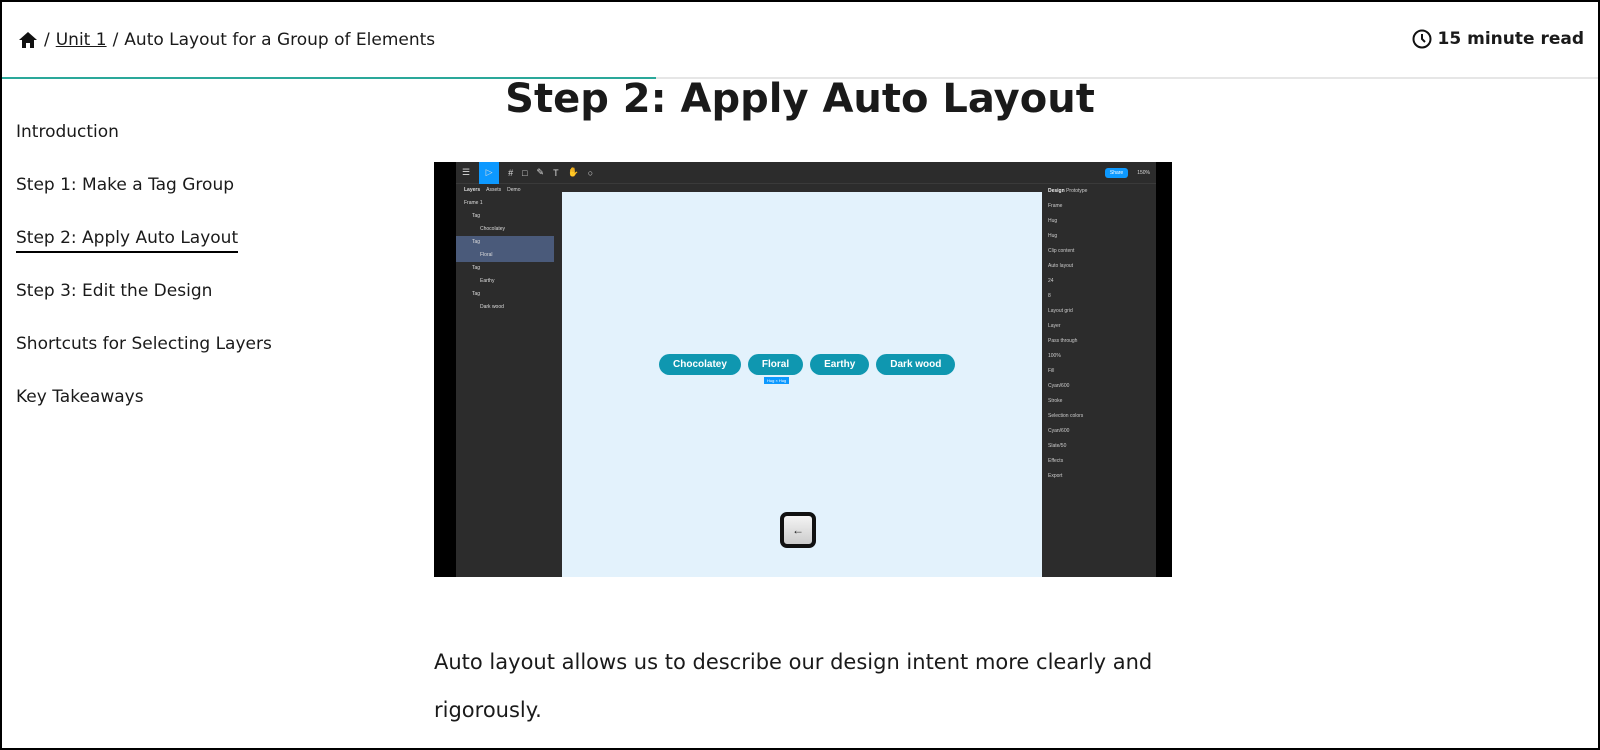  What do you see at coordinates (777, 380) in the screenshot?
I see `hug-label: Hug × Hug` at bounding box center [777, 380].